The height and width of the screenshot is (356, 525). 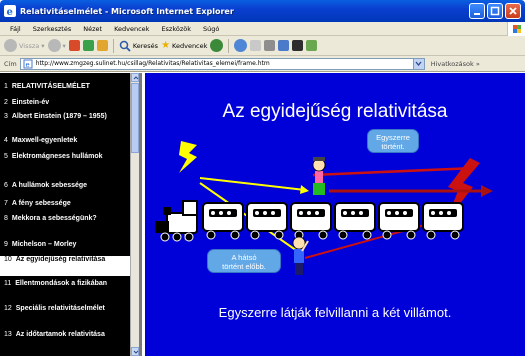 I want to click on refresh-icon, so click(x=88, y=45).